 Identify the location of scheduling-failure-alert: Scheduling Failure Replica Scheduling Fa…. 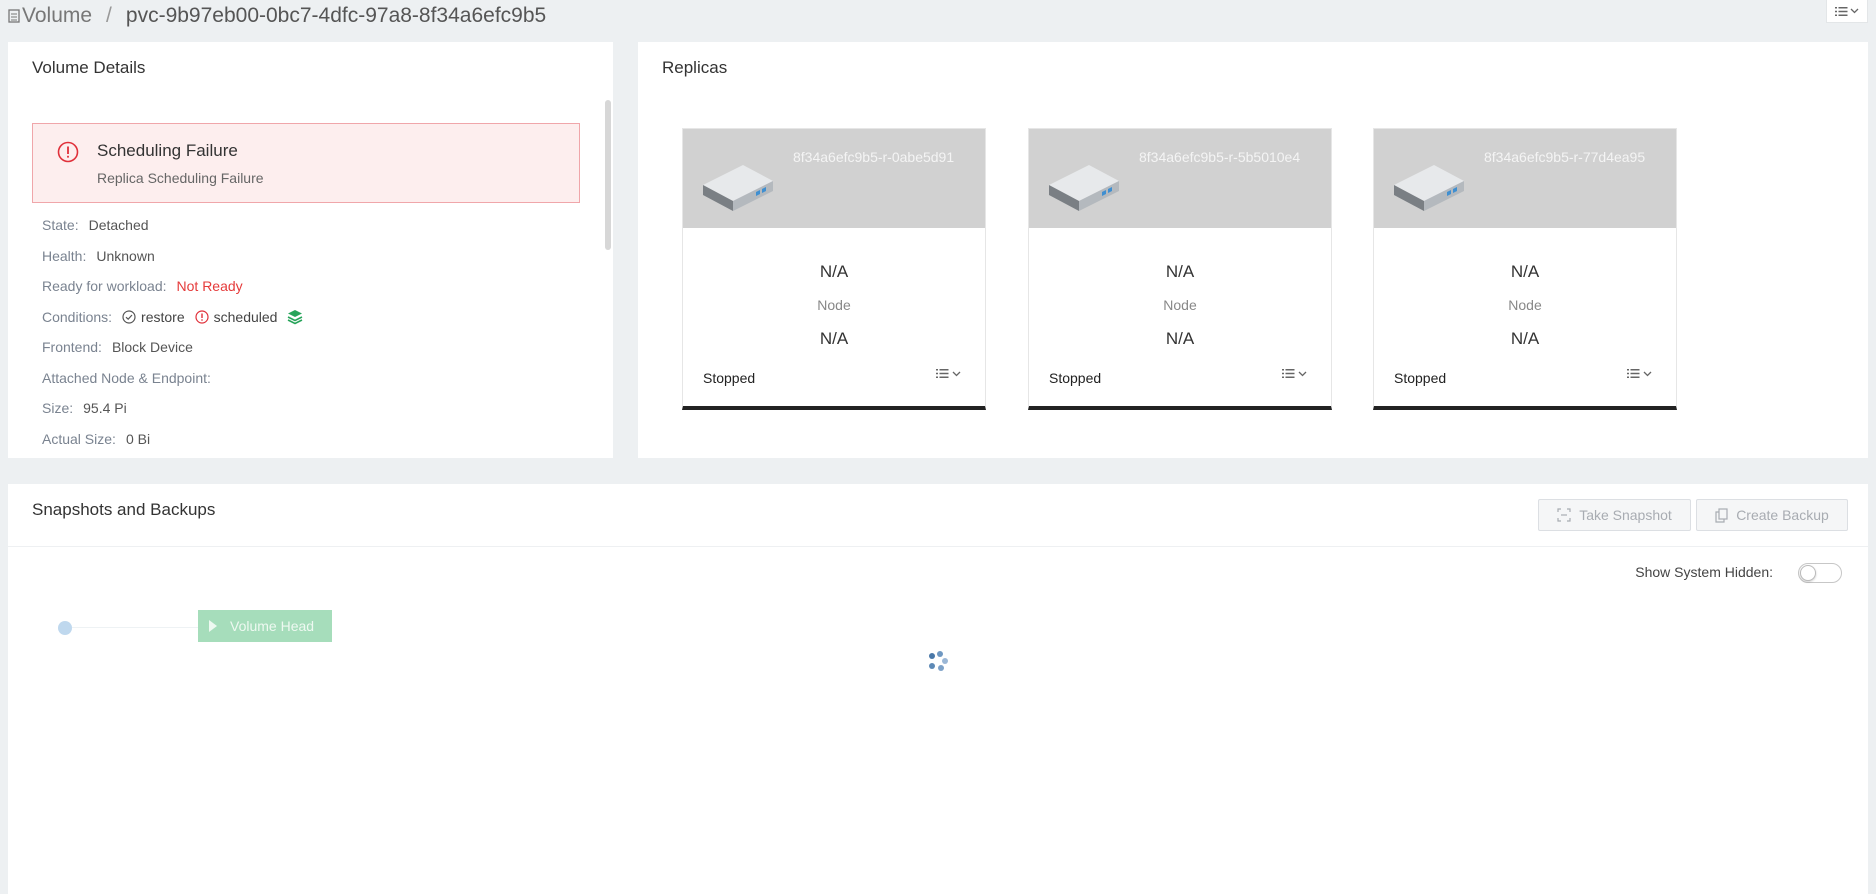
(306, 163).